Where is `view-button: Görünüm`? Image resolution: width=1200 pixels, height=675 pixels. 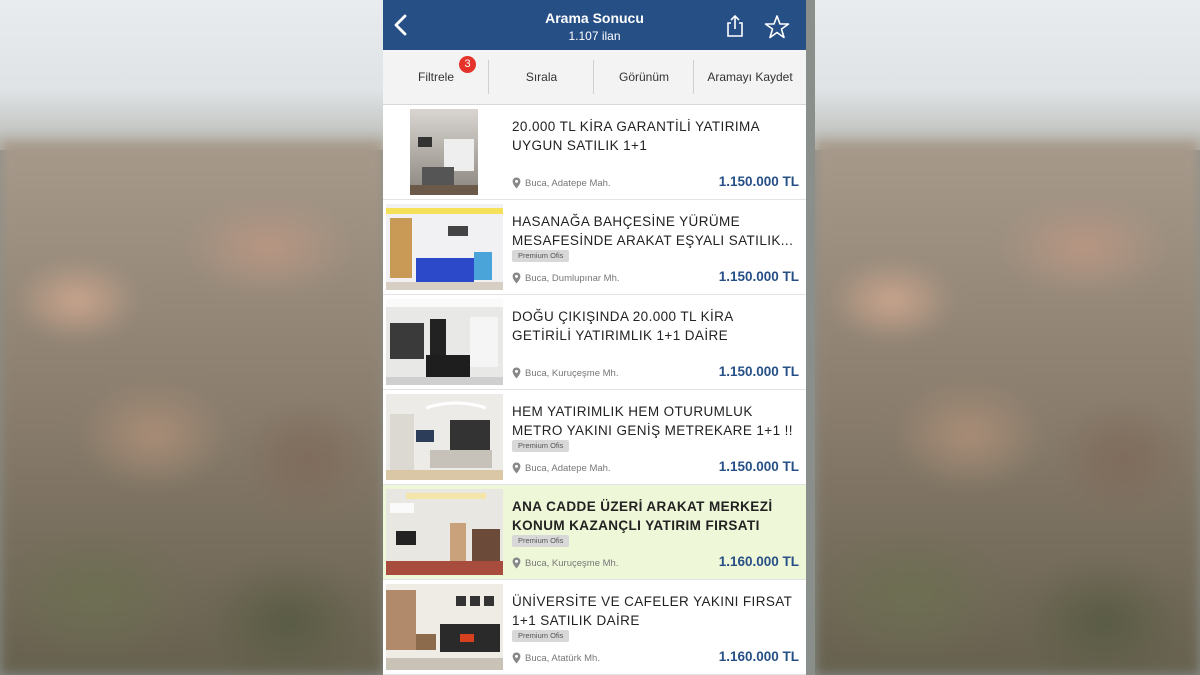
view-button: Görünüm is located at coordinates (644, 77).